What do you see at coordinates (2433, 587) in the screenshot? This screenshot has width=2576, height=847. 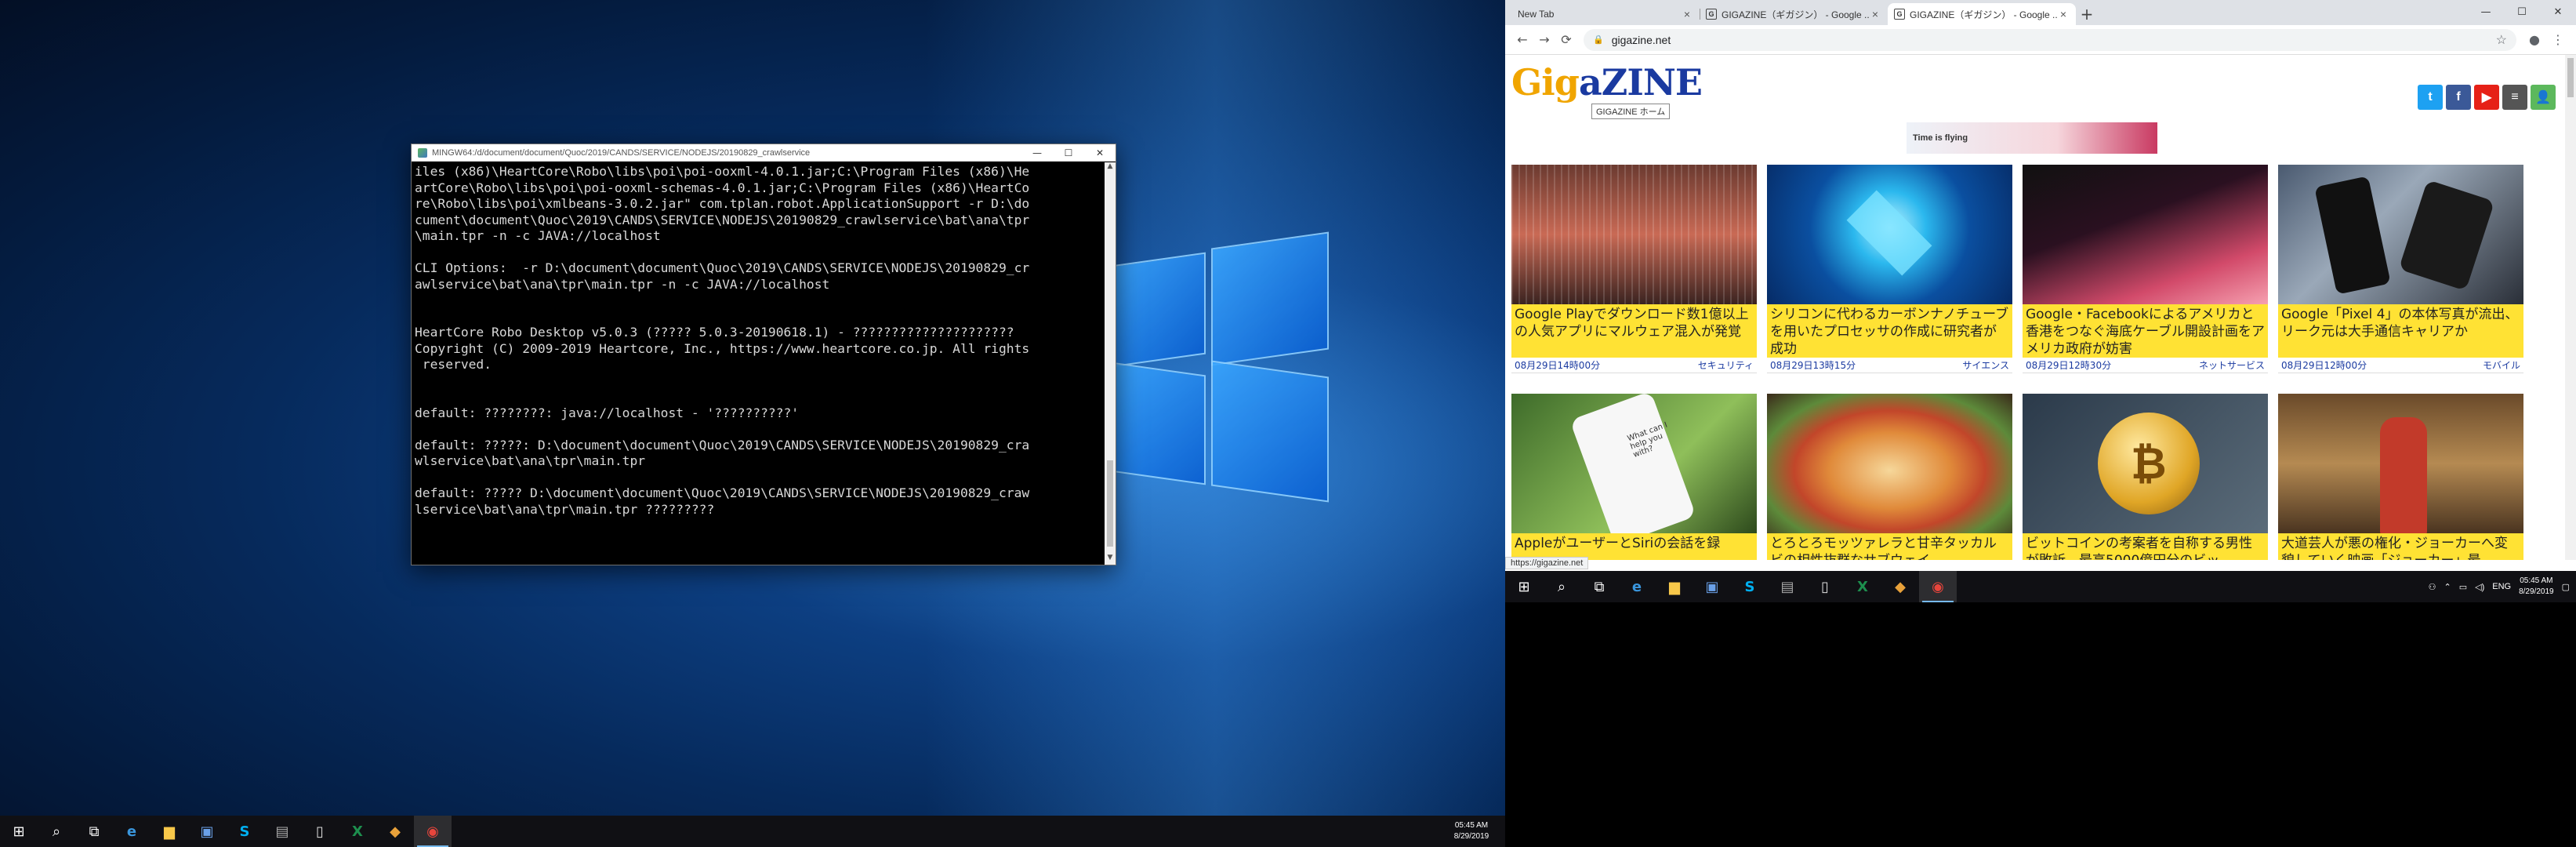 I see `people-icon: ⚇` at bounding box center [2433, 587].